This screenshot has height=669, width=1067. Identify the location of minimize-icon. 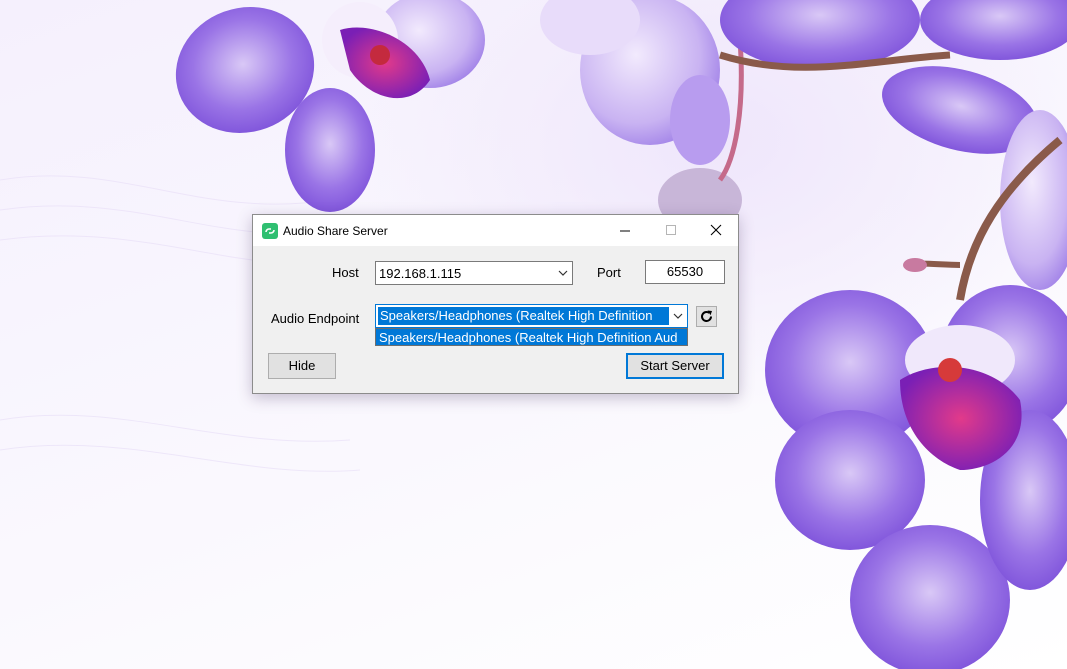
(625, 231).